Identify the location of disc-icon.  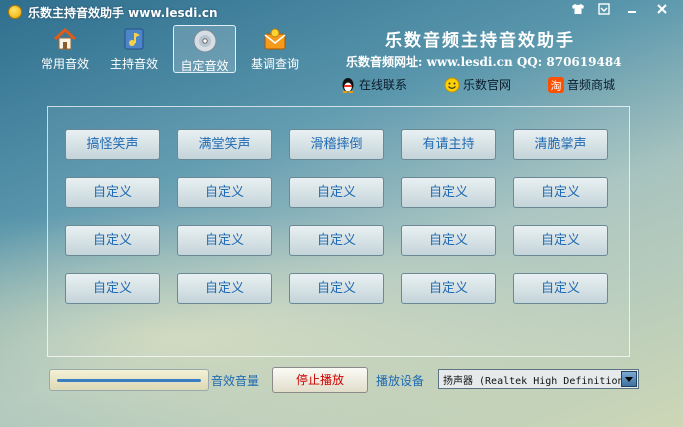
(205, 41).